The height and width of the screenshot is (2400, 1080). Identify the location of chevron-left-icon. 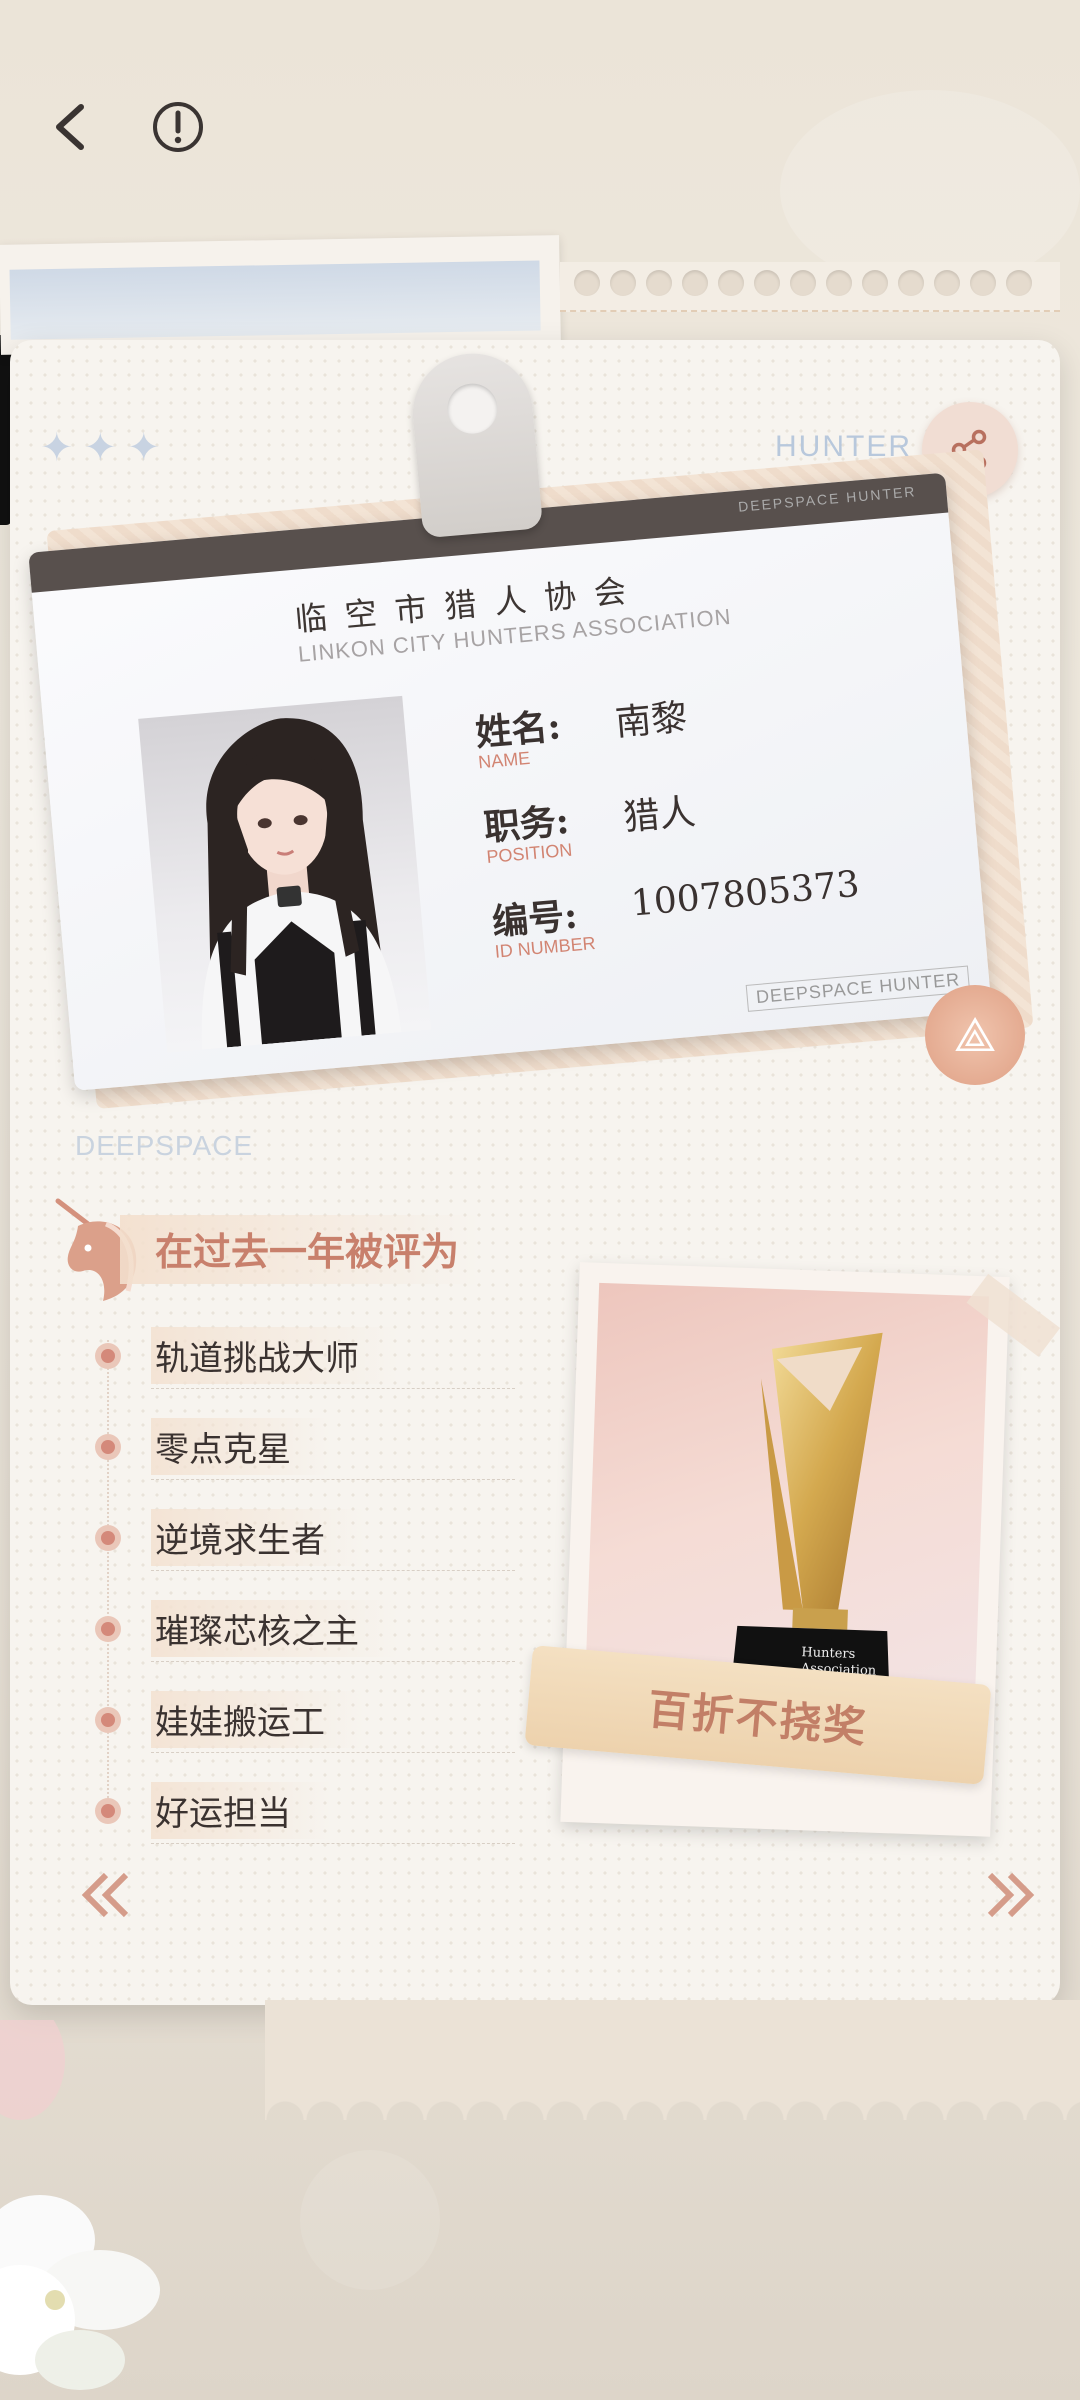
(70, 127).